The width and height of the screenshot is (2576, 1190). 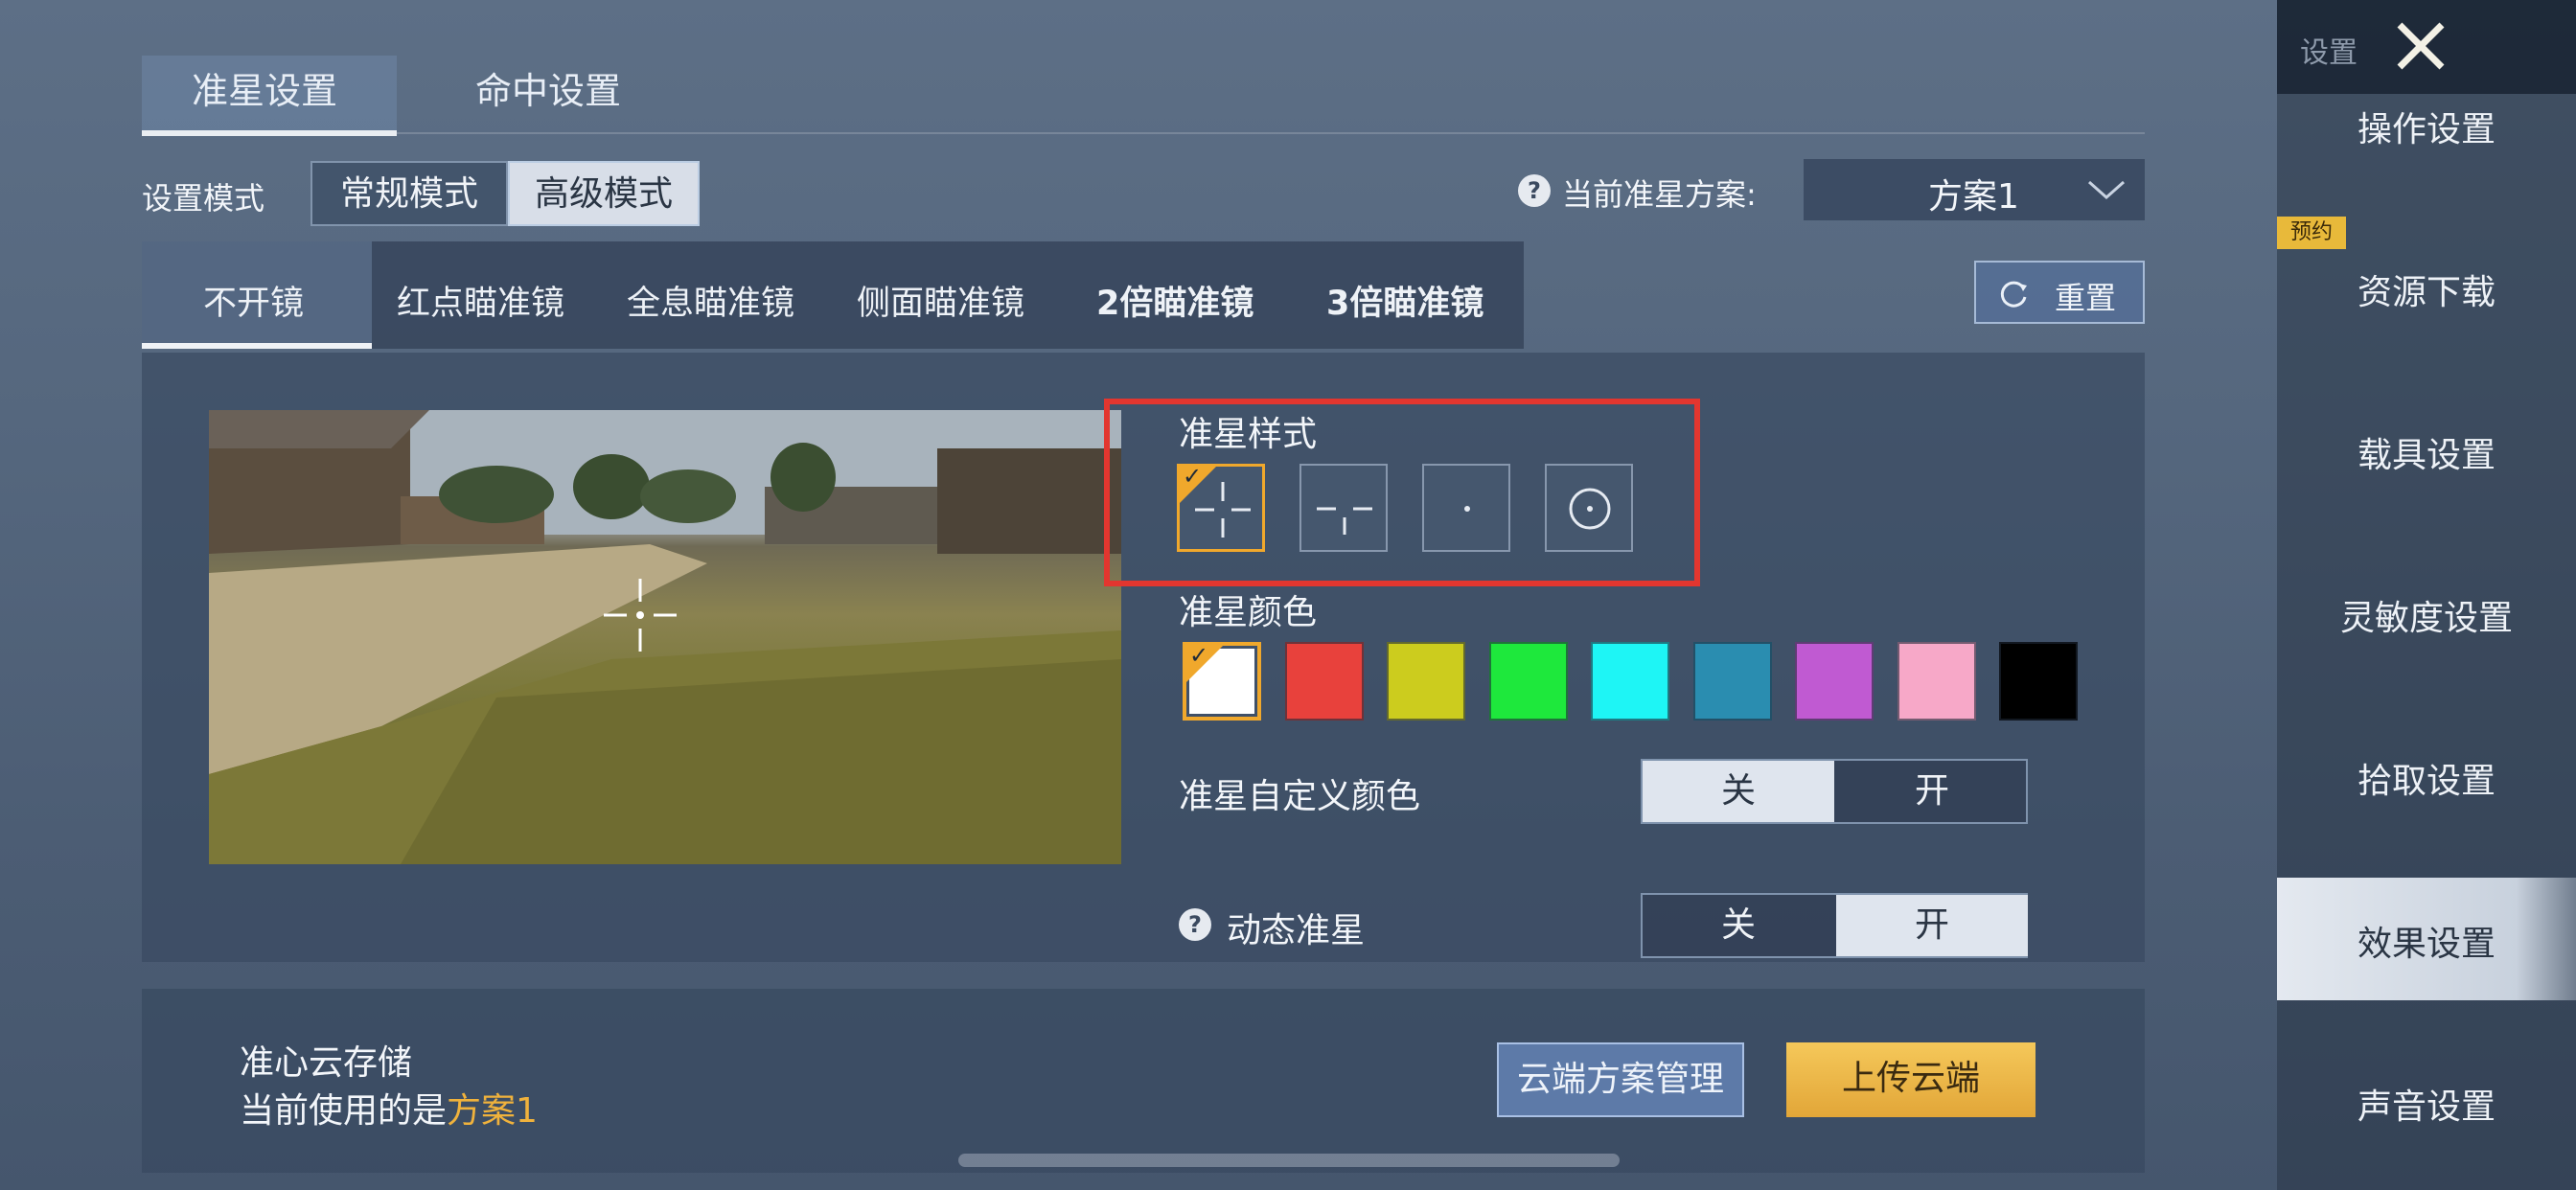 I want to click on dynamic-crosshair-toggle: 关 开, so click(x=1834, y=926).